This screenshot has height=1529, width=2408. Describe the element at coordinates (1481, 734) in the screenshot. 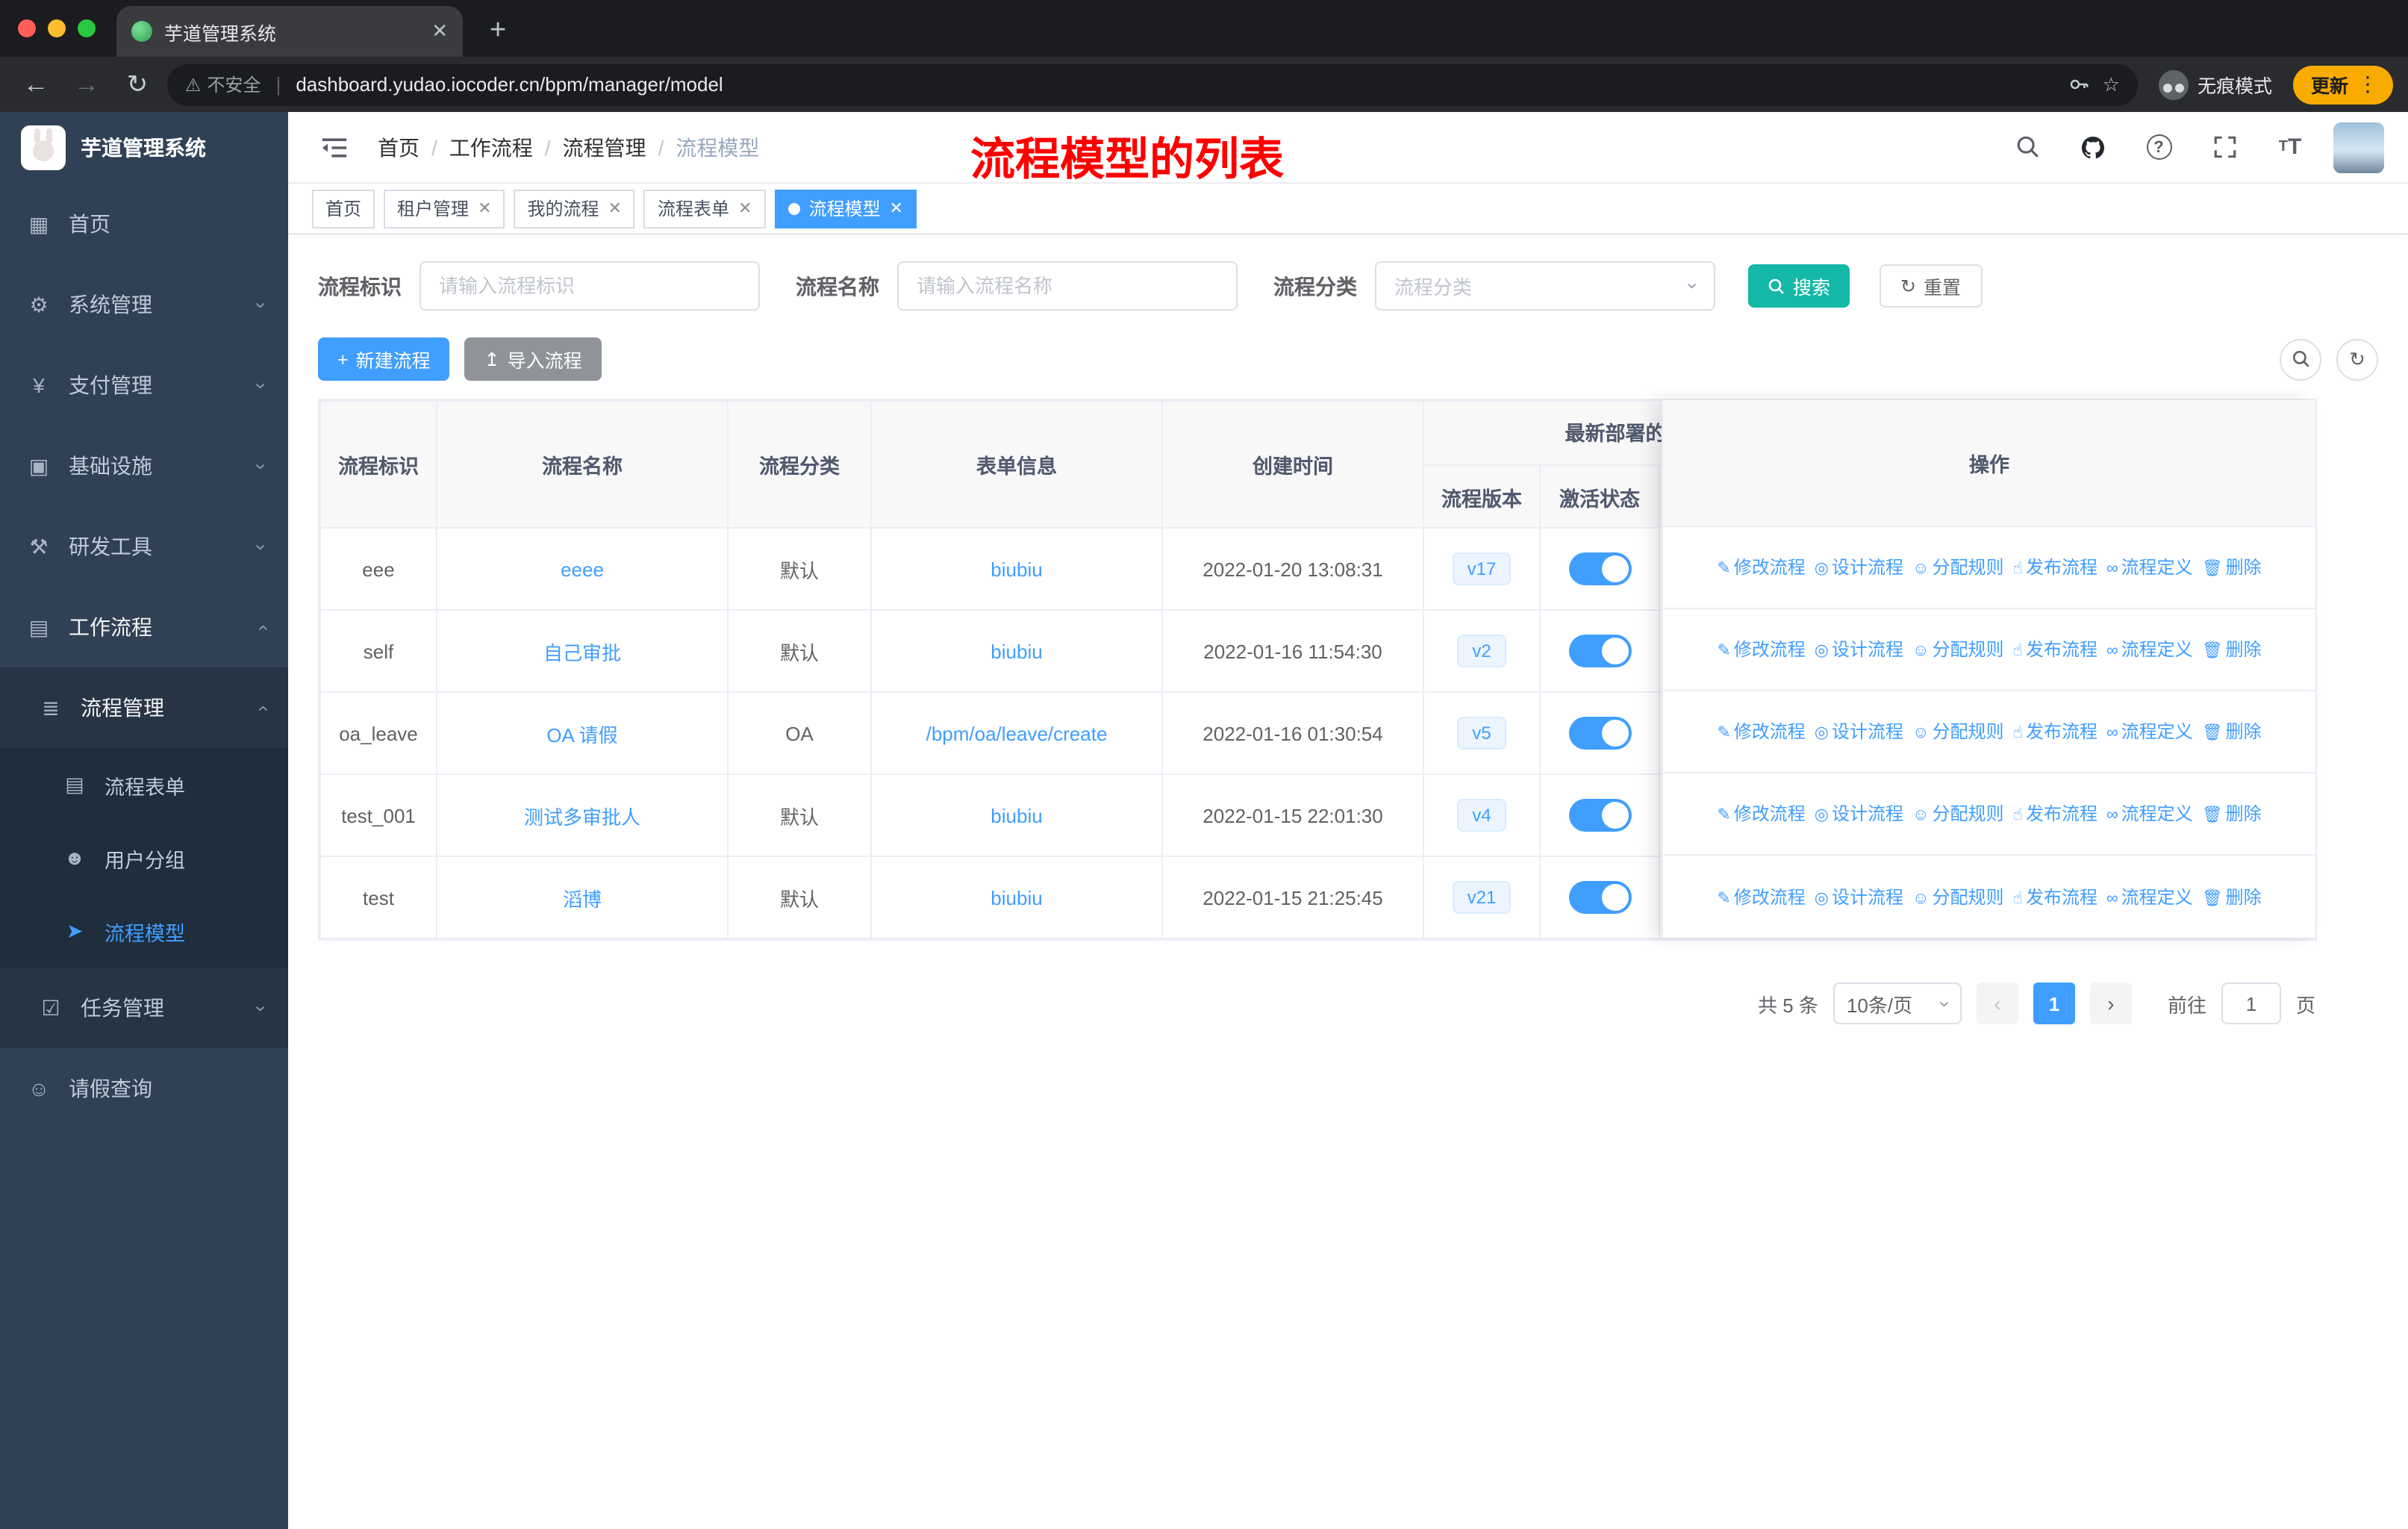

I see `version-badge: v5` at that location.